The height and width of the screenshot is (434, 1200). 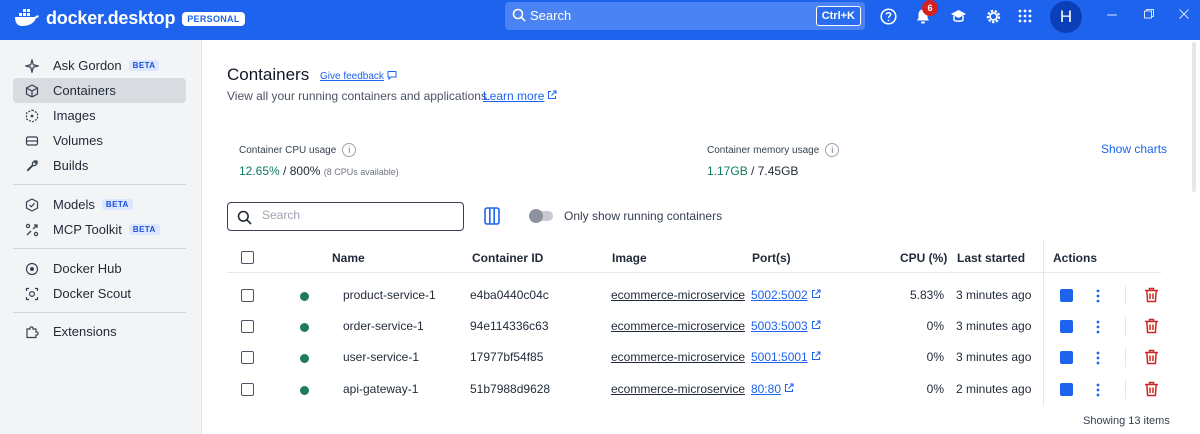 I want to click on container-name: order-service-1, so click(x=383, y=326).